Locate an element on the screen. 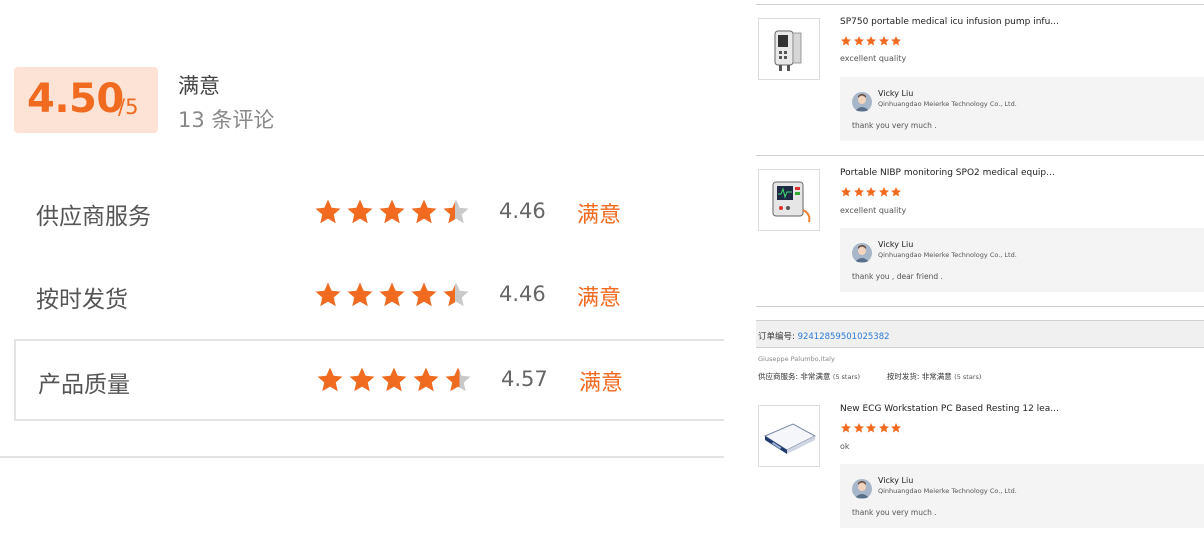 This screenshot has height=536, width=1204. order-label-text: 订单编号: is located at coordinates (776, 337).